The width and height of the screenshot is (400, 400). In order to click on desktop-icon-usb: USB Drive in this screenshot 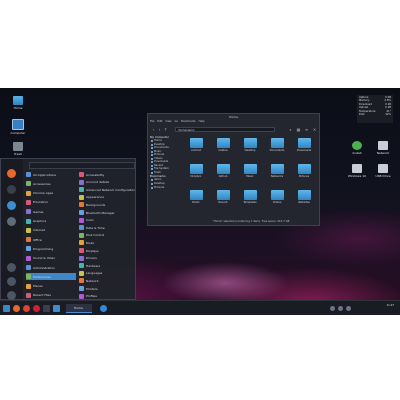, I will do `click(383, 171)`.